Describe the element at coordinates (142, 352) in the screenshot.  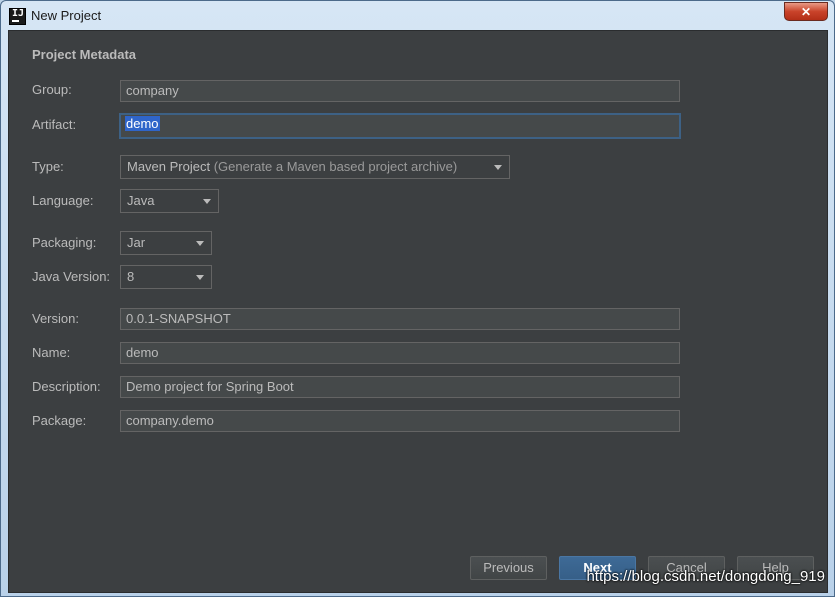
I see `name-value: demo` at that location.